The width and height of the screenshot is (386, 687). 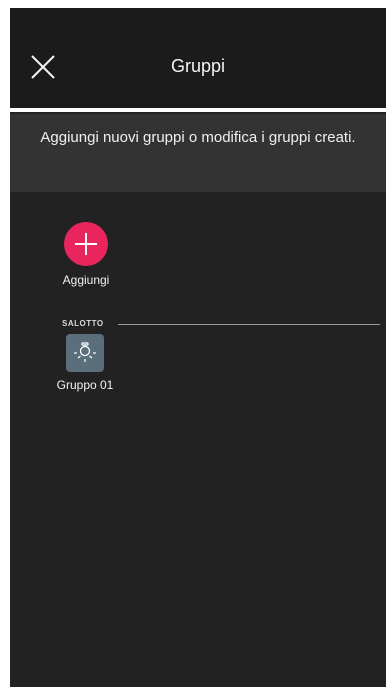 I want to click on plus-icon, so click(x=86, y=244).